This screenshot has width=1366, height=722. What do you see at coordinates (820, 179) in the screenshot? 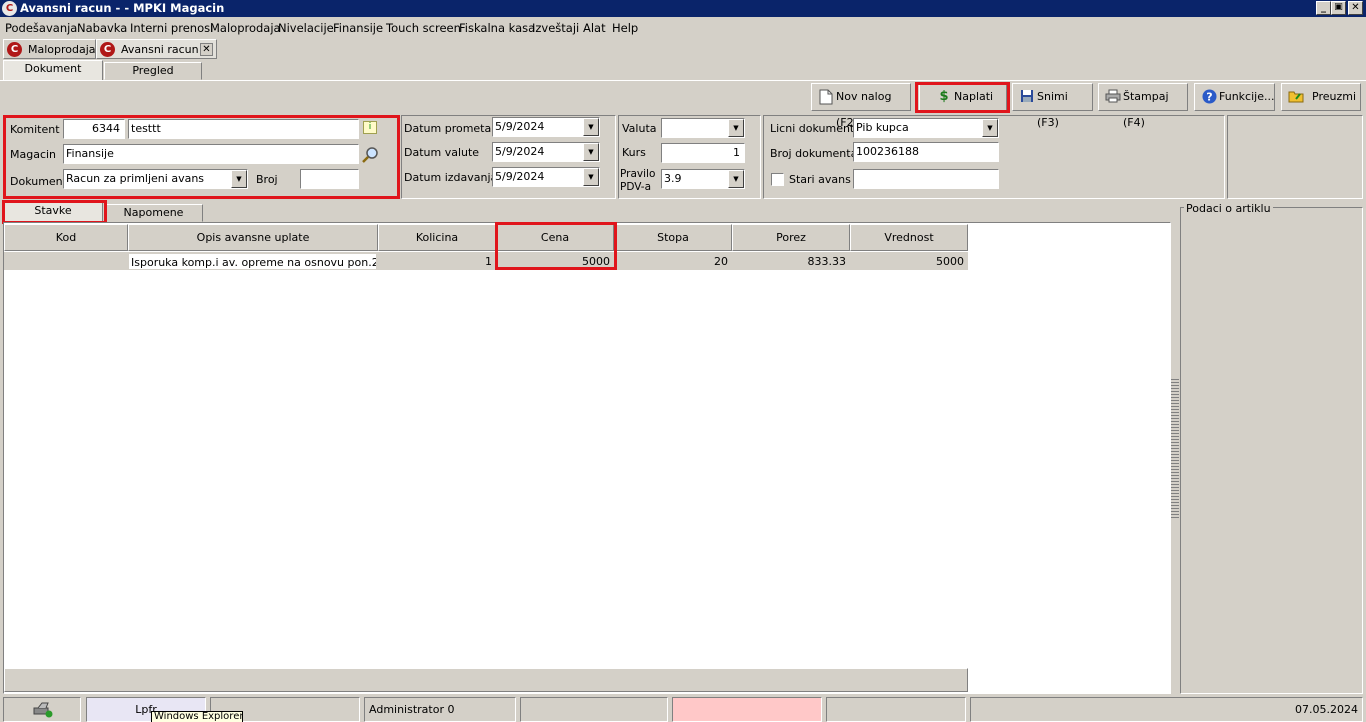
I see `stari-avans-label: Stari avans` at bounding box center [820, 179].